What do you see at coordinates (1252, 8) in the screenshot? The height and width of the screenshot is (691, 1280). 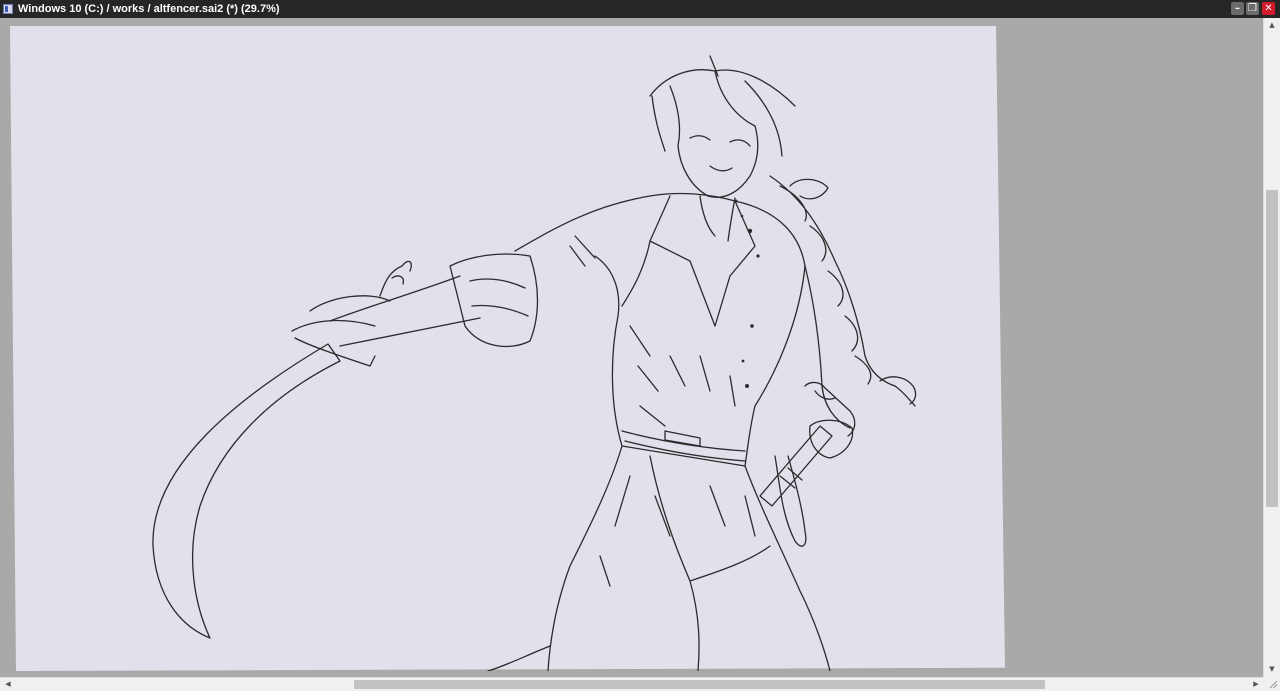 I see `restore-button: ❐` at bounding box center [1252, 8].